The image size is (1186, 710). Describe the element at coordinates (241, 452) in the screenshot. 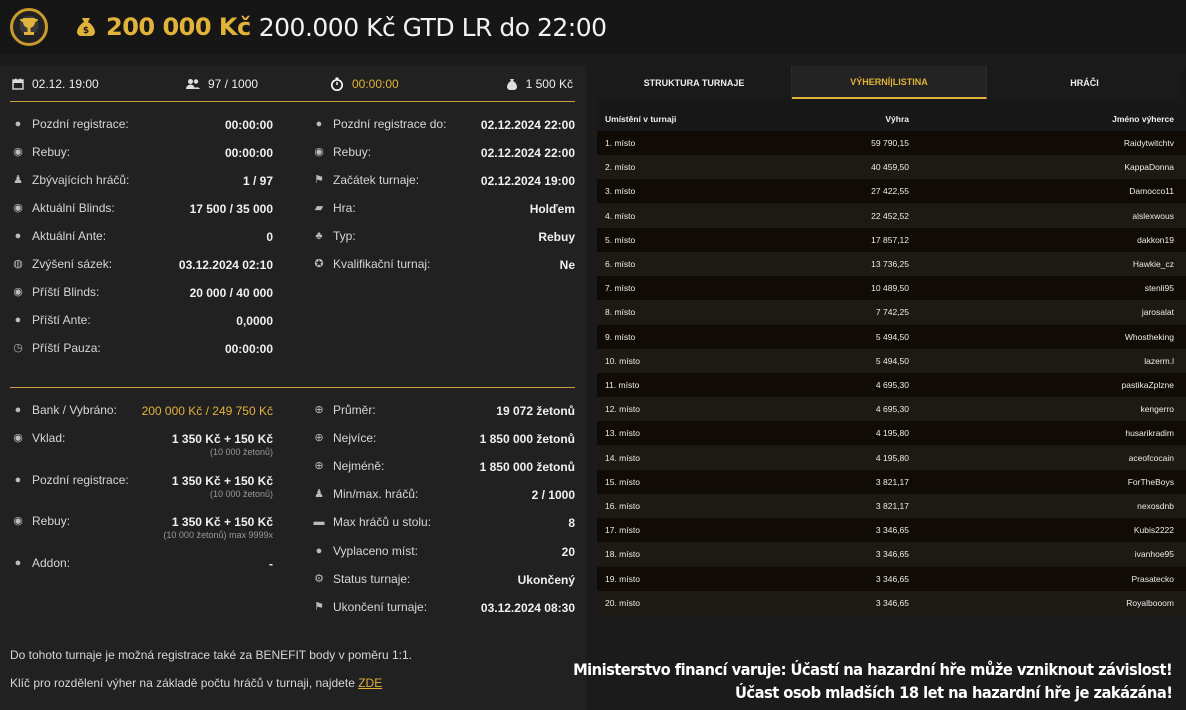

I see `deposit-chips: (10 000 žetonů)` at that location.